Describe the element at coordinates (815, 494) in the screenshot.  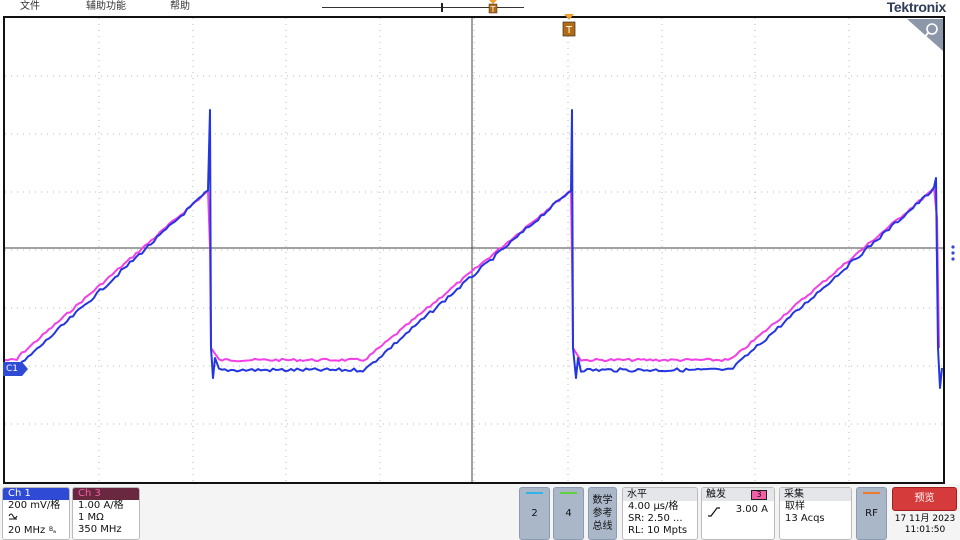
I see `acquisition-title: 采集` at that location.